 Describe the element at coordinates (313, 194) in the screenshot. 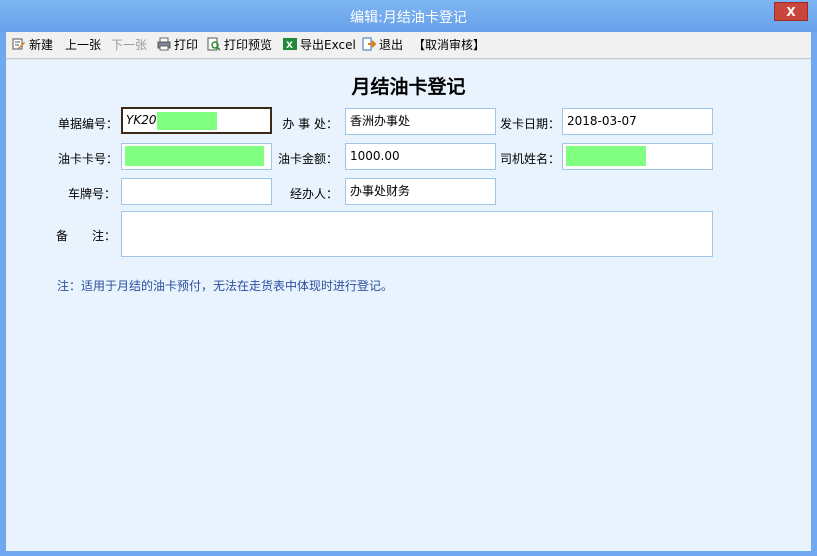

I see `handler-label: 经办人：` at that location.